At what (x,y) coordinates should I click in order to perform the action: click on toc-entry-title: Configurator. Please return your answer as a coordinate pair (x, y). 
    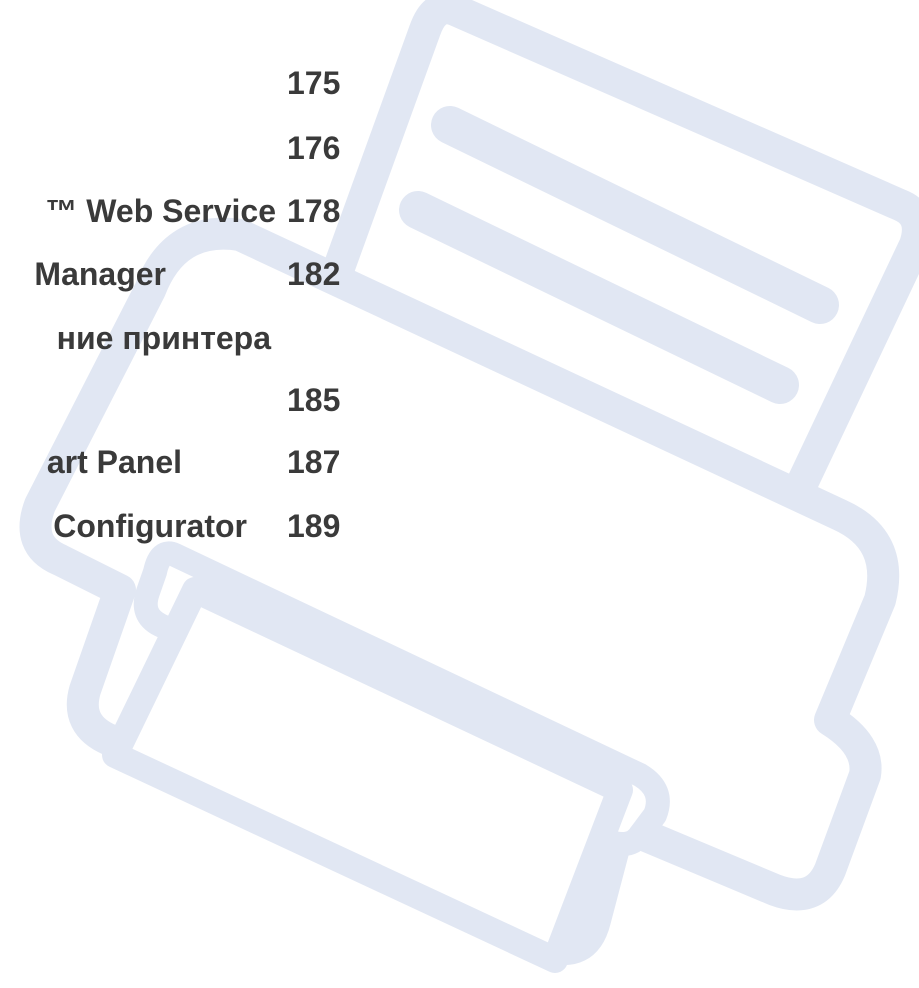
    Looking at the image, I should click on (150, 526).